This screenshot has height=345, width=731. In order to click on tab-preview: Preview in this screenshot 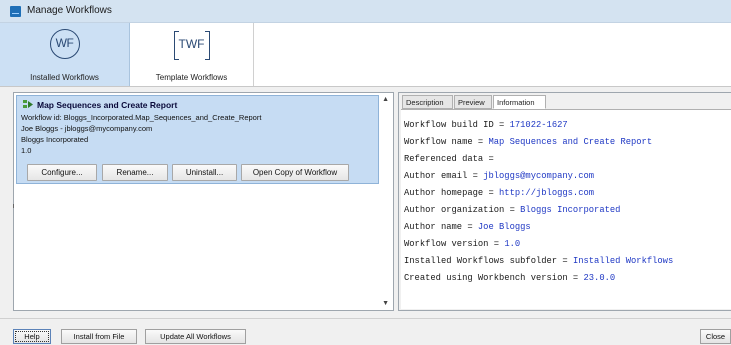, I will do `click(473, 102)`.